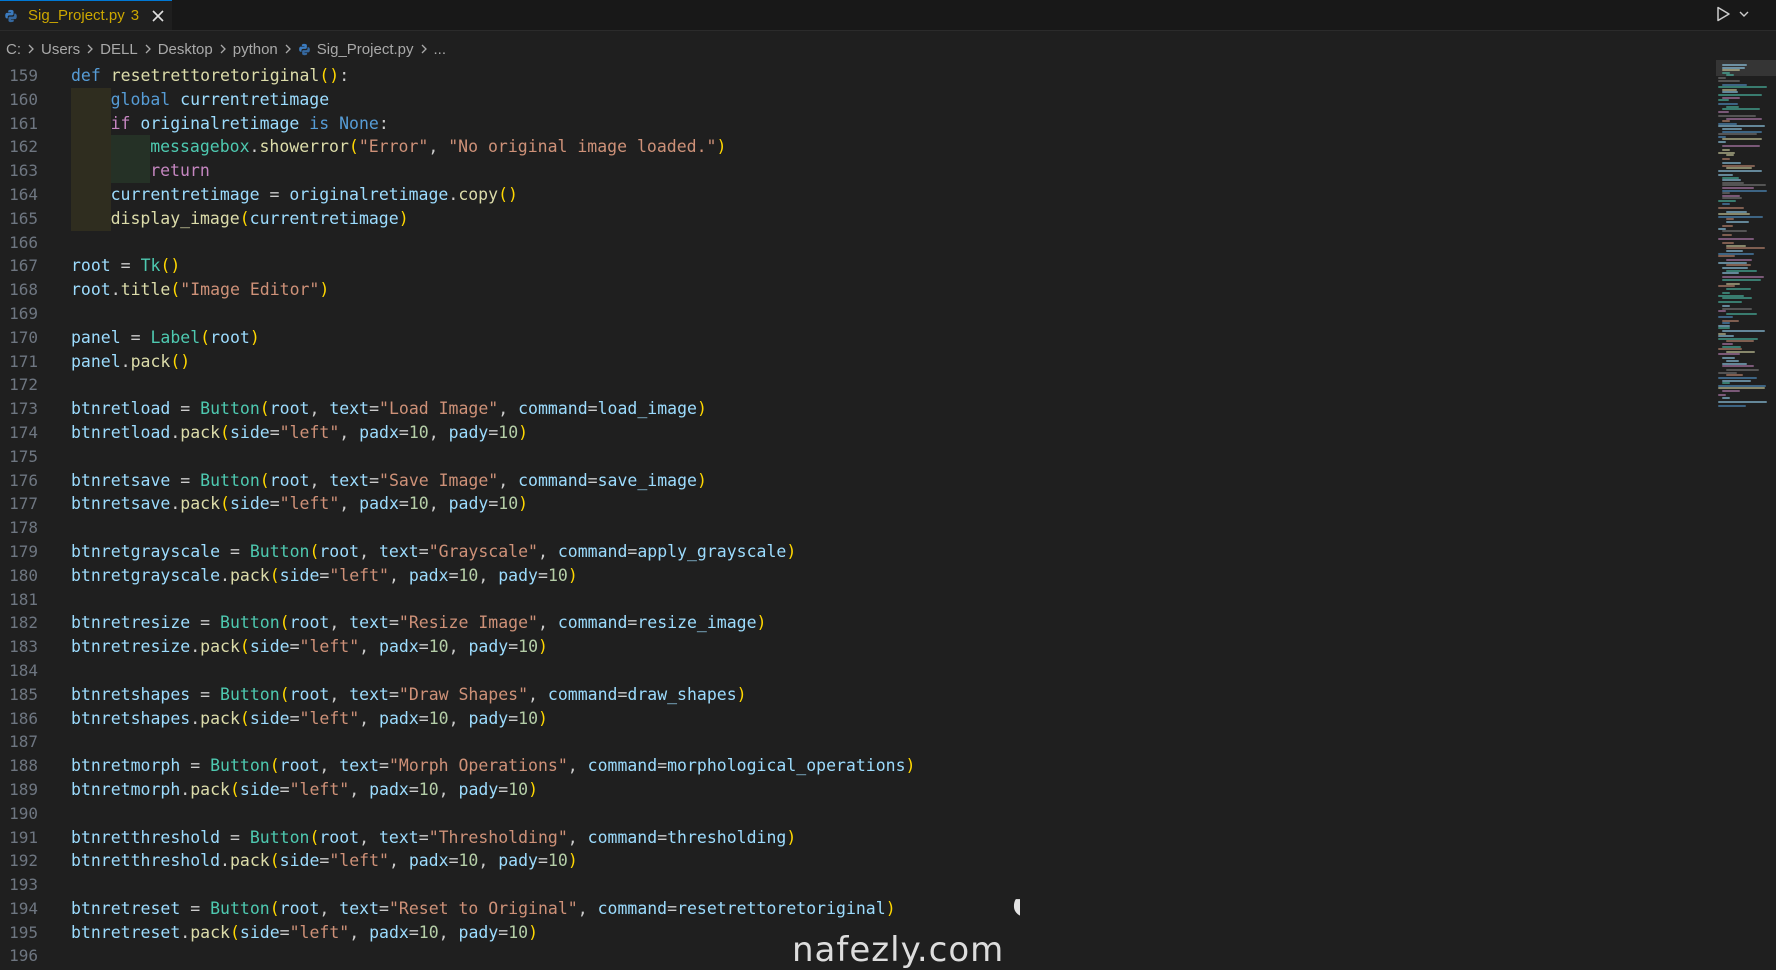 The height and width of the screenshot is (970, 1776). I want to click on code-token: btnretgrayscale, so click(146, 551).